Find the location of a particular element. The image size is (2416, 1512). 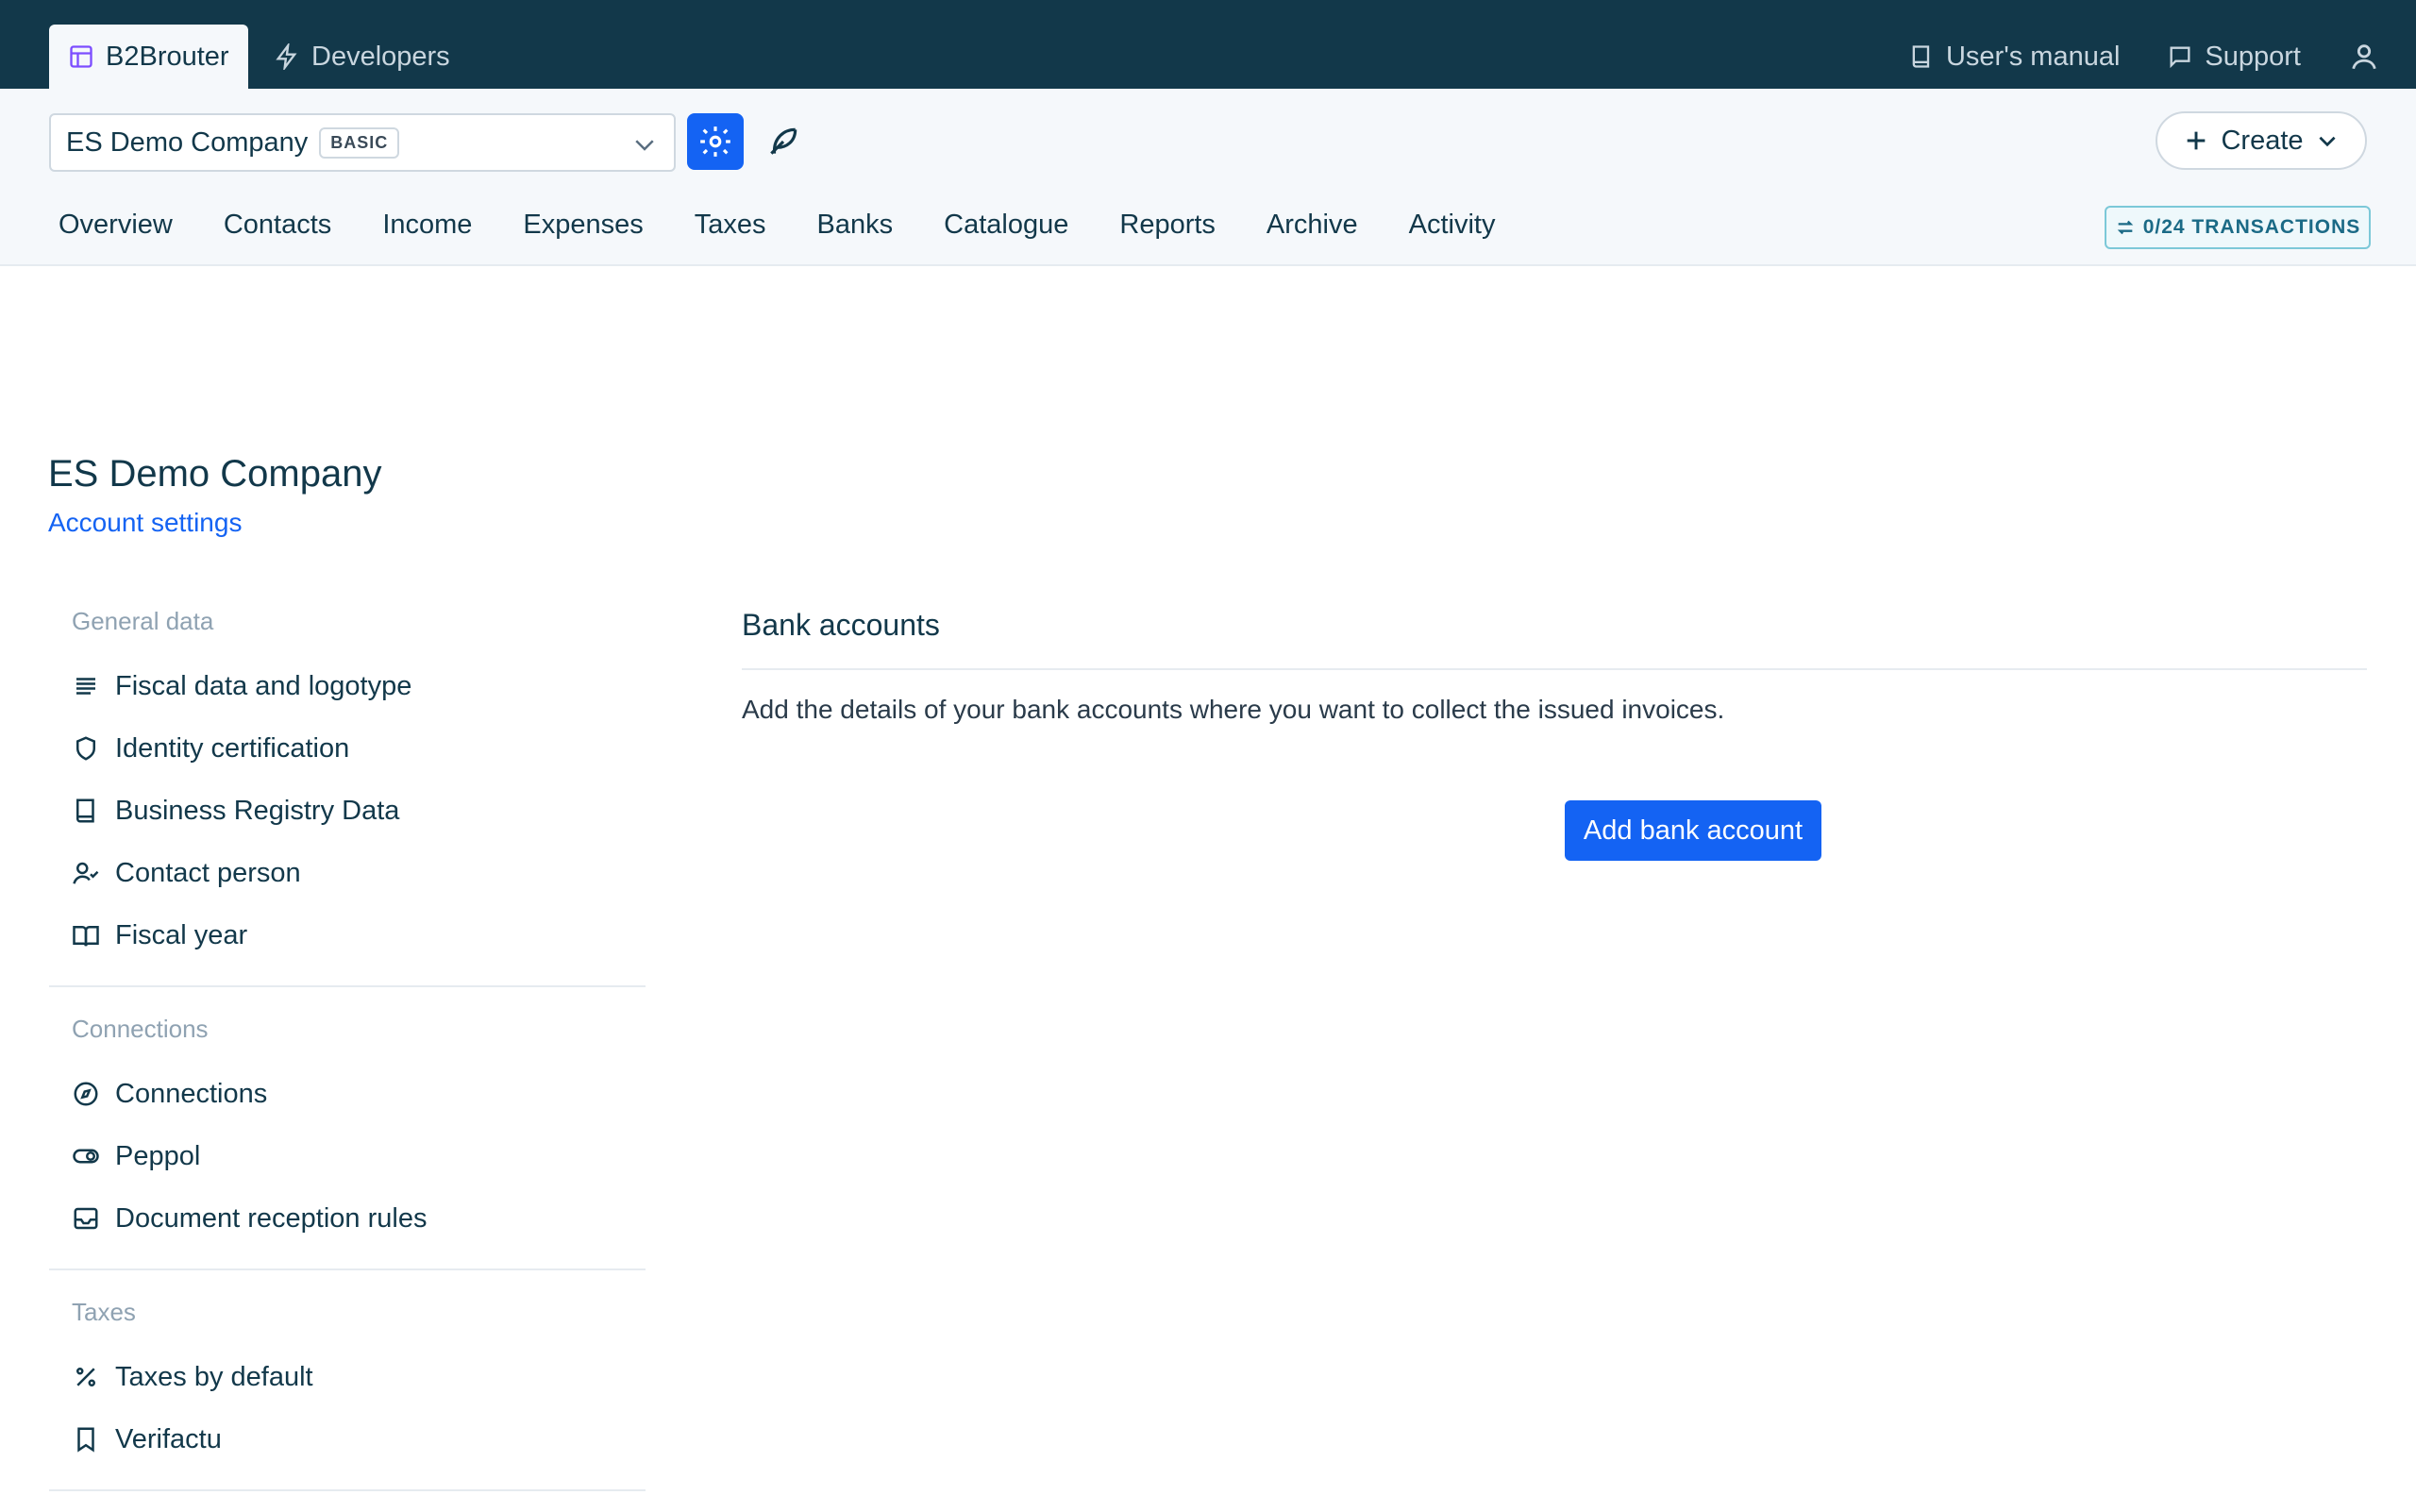

support-link: Support is located at coordinates (2234, 57).